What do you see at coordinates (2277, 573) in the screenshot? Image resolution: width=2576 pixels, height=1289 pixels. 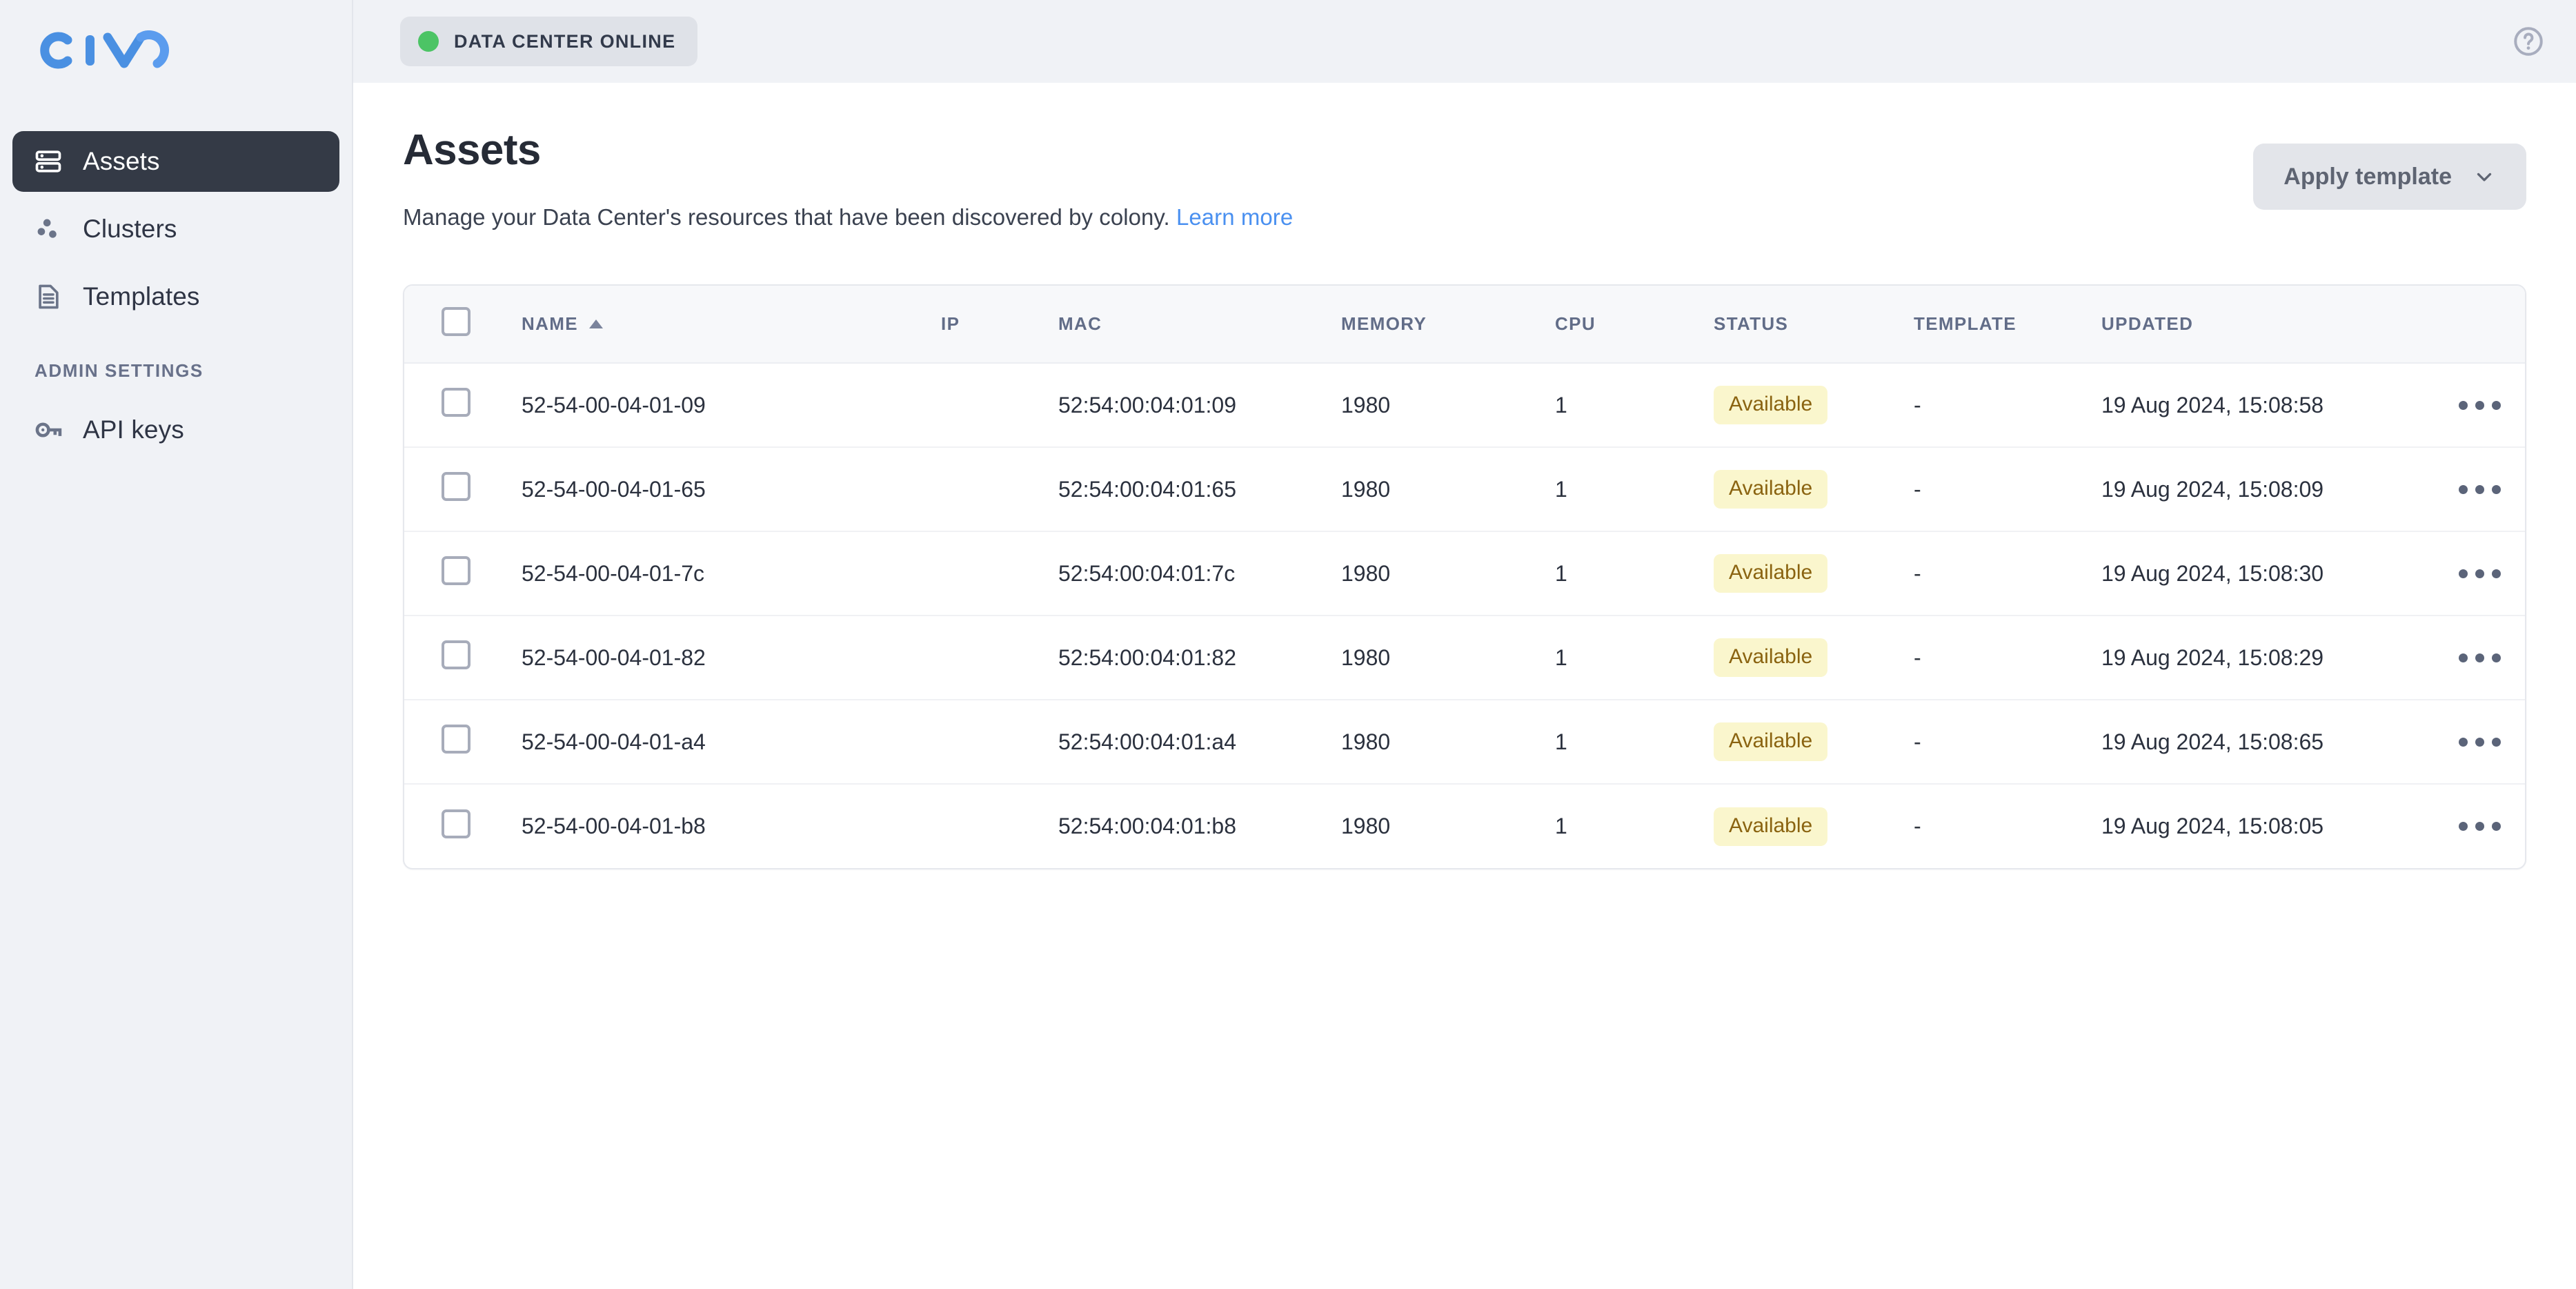 I see `cell-updated: 19 Aug 2024, 15:08:30` at bounding box center [2277, 573].